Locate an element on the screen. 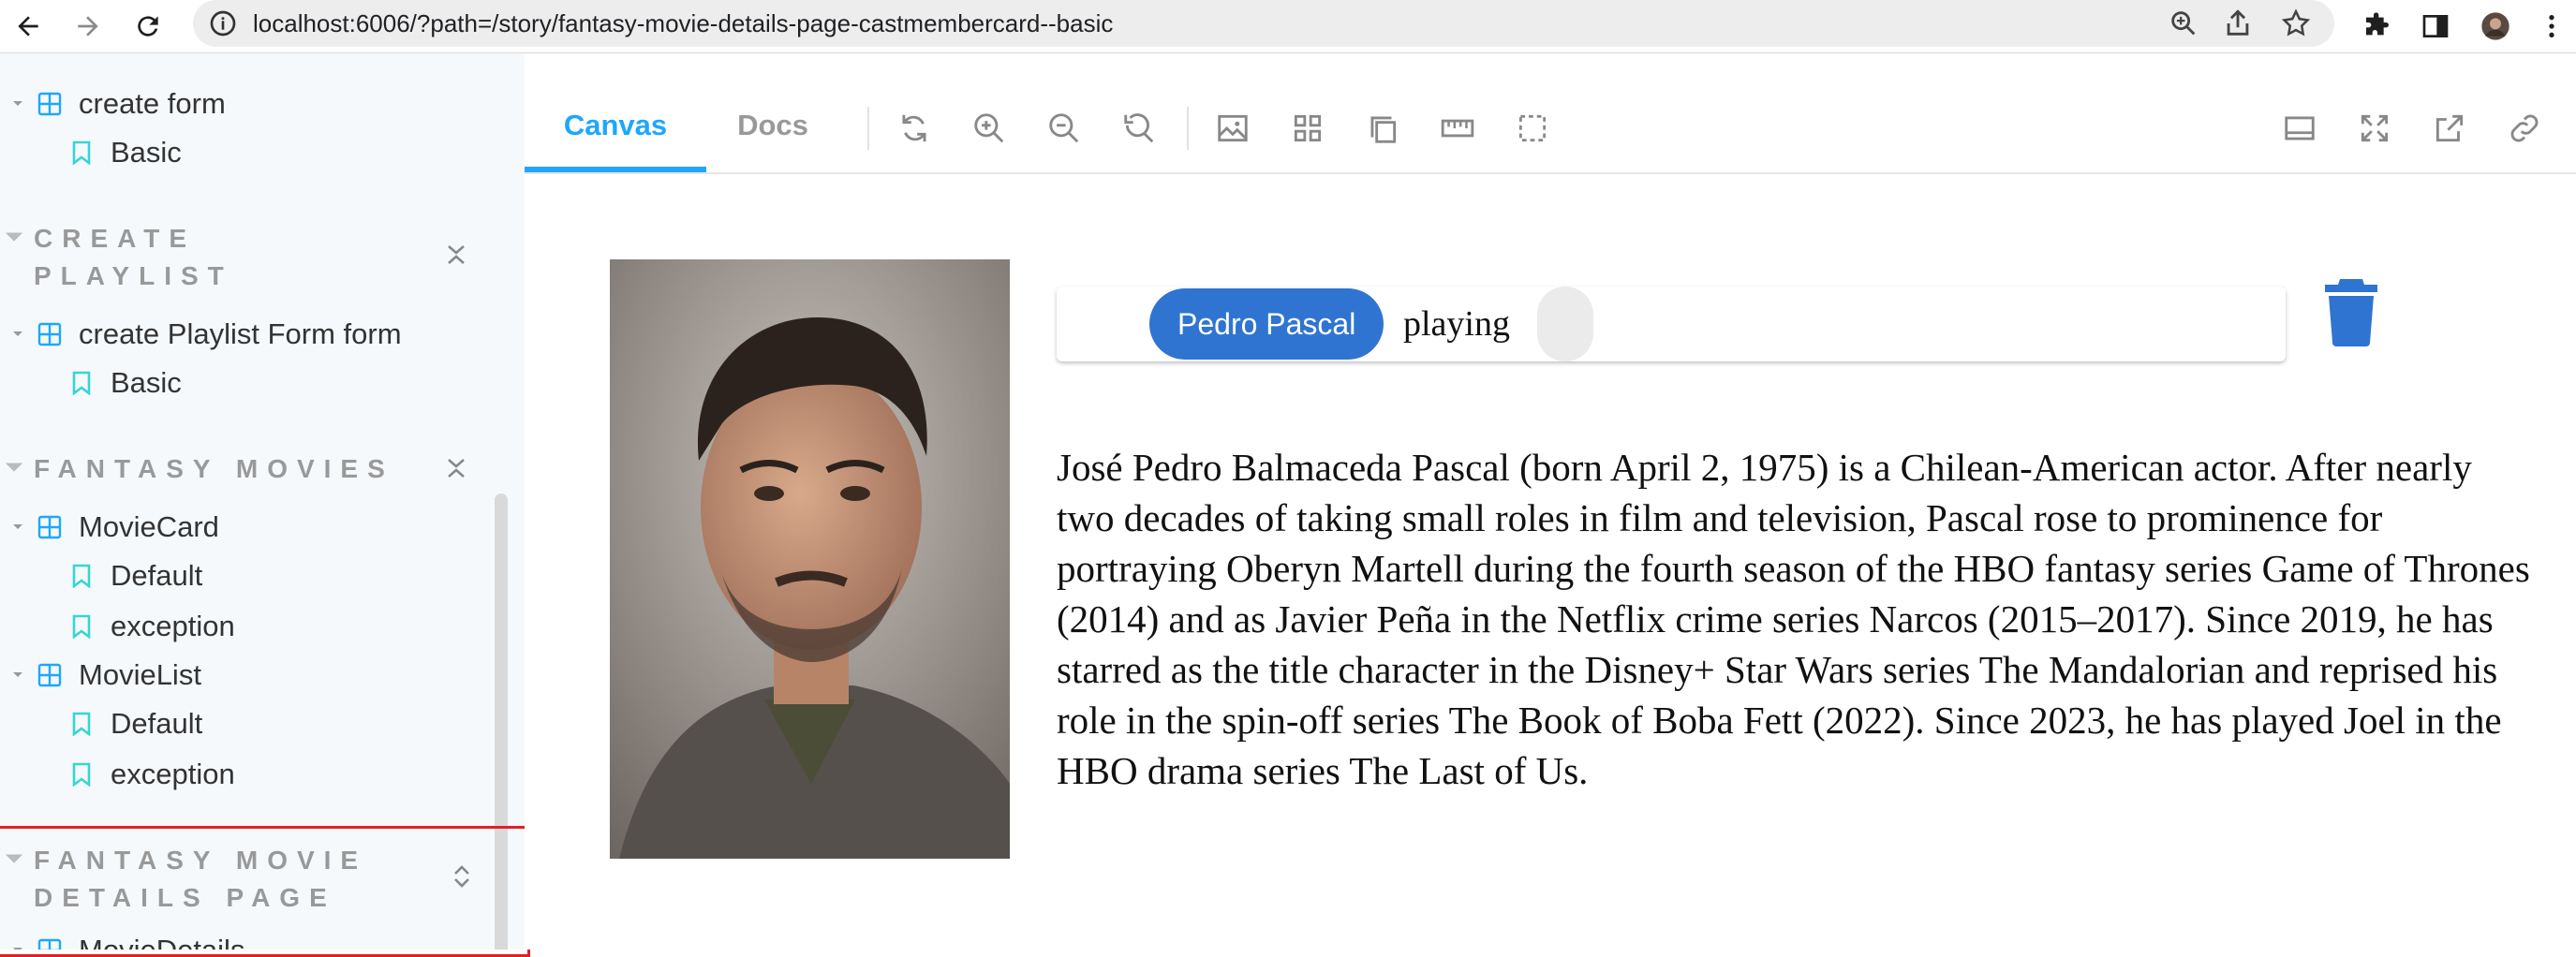  profile-avatar is located at coordinates (2495, 26).